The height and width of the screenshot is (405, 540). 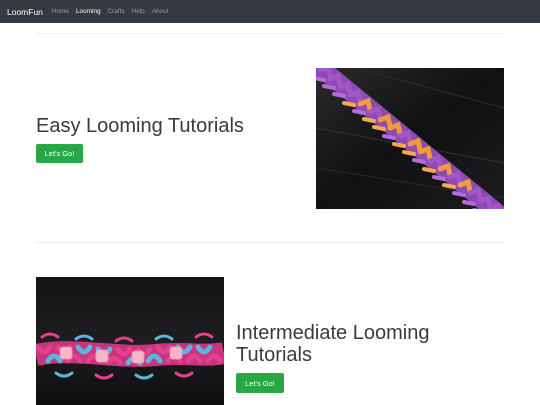 I want to click on easy-lets-go-button: Let's Go!, so click(x=59, y=153).